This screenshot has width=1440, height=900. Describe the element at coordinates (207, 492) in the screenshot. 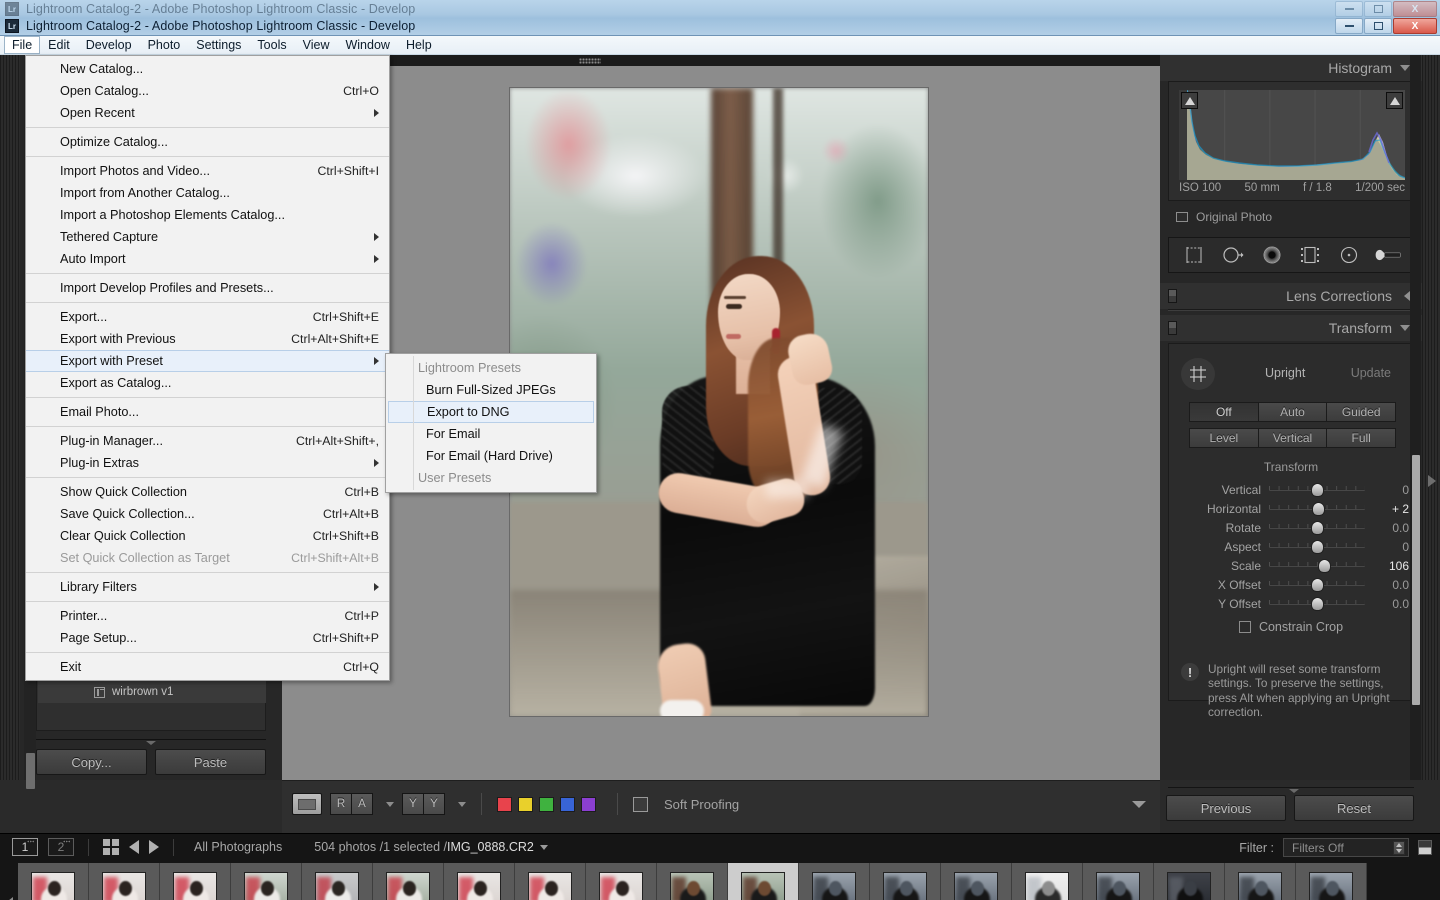

I see `file-menu-item-show-quick-collection: Show Quick Collection Ctrl+B` at that location.